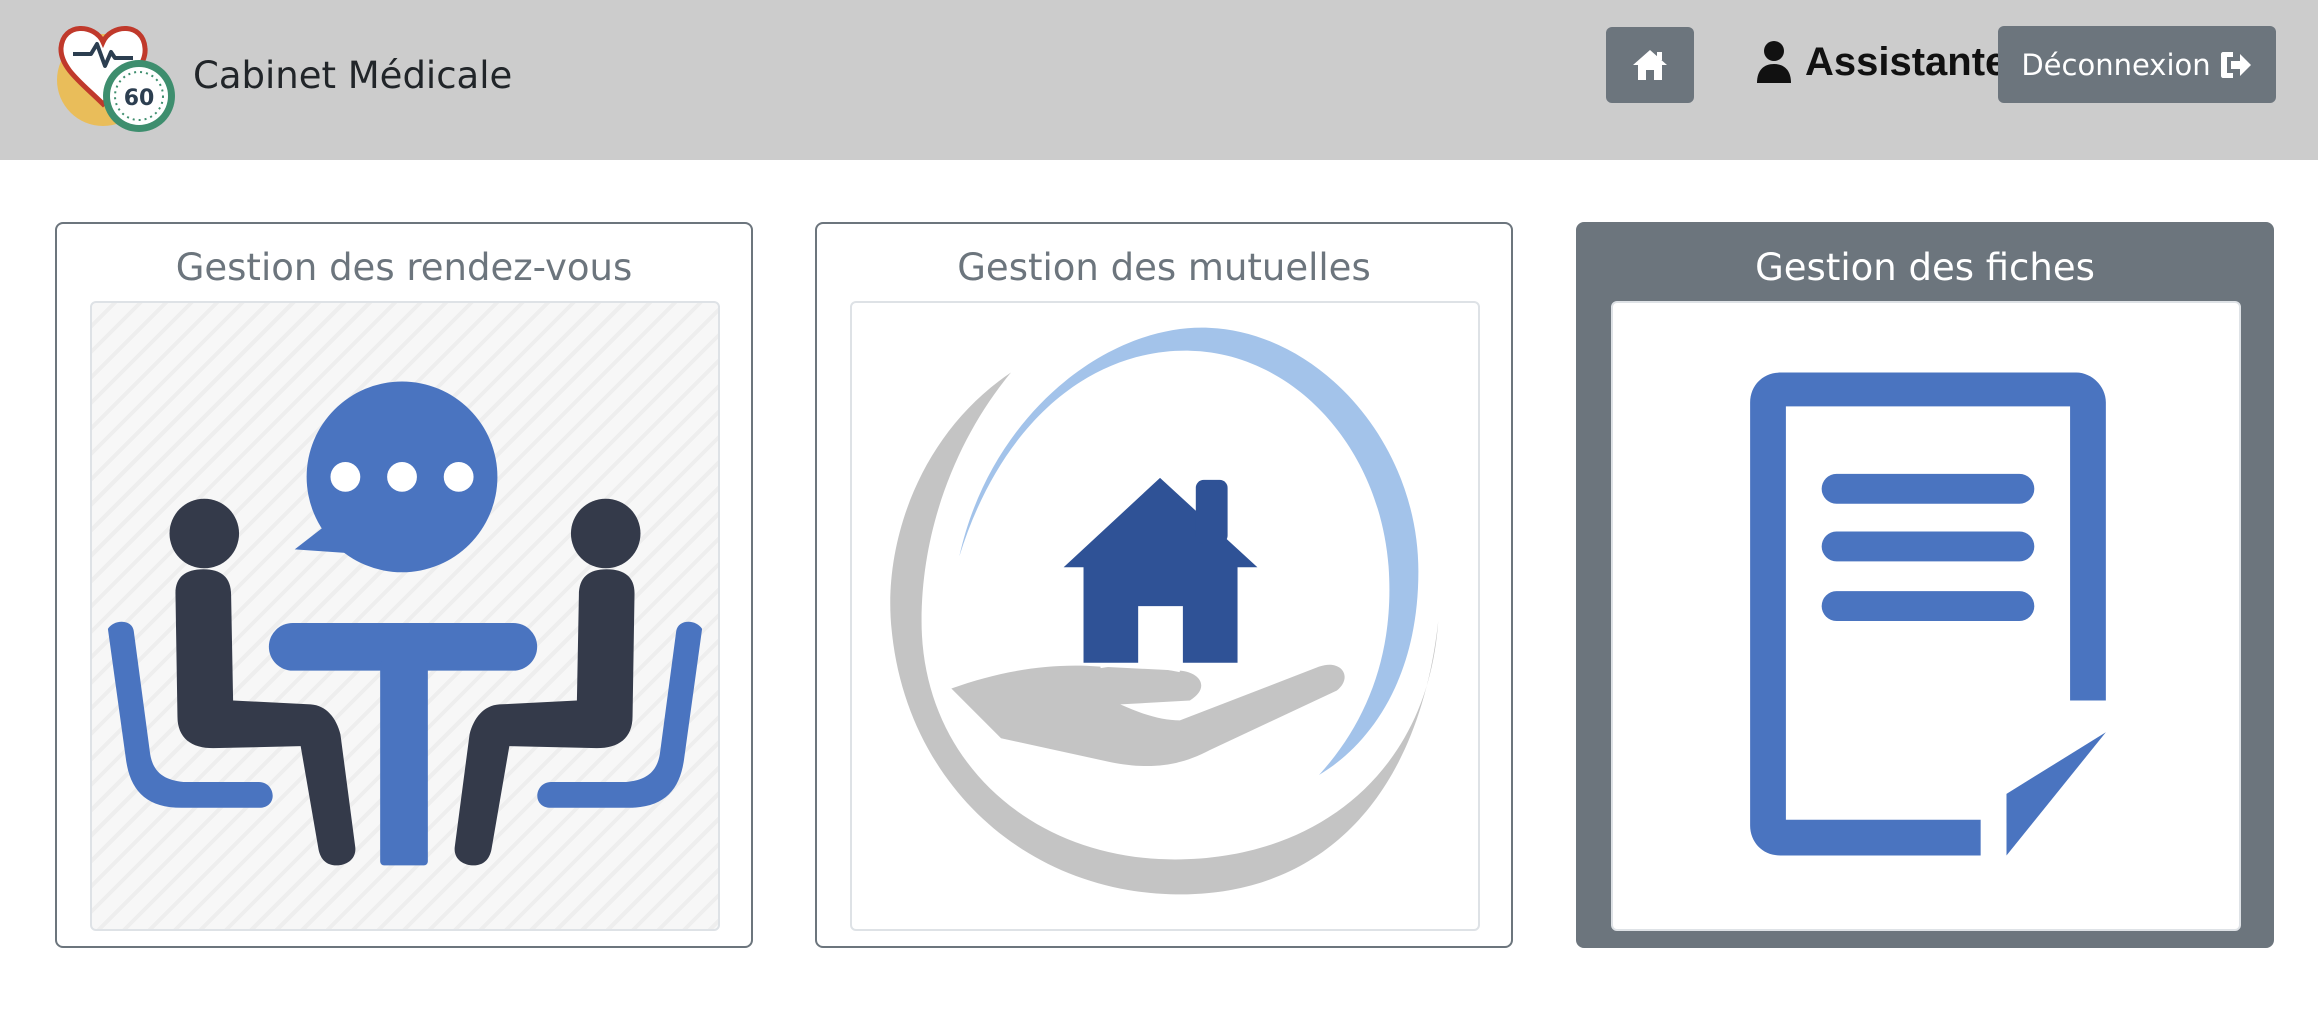 Image resolution: width=2318 pixels, height=1024 pixels. Describe the element at coordinates (405, 623) in the screenshot. I see `meeting-icon` at that location.